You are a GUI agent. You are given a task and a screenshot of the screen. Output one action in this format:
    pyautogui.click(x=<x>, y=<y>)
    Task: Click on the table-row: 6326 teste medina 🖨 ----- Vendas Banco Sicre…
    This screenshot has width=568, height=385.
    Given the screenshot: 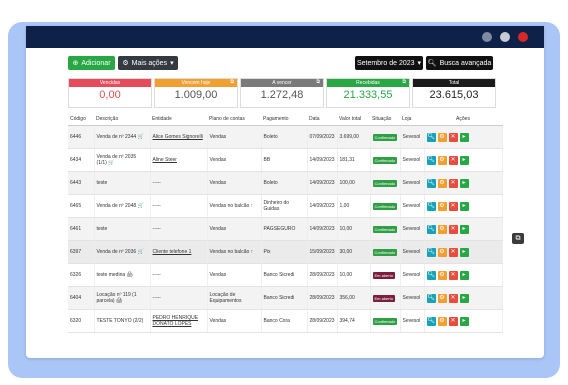 What is the action you would take?
    pyautogui.click(x=285, y=275)
    